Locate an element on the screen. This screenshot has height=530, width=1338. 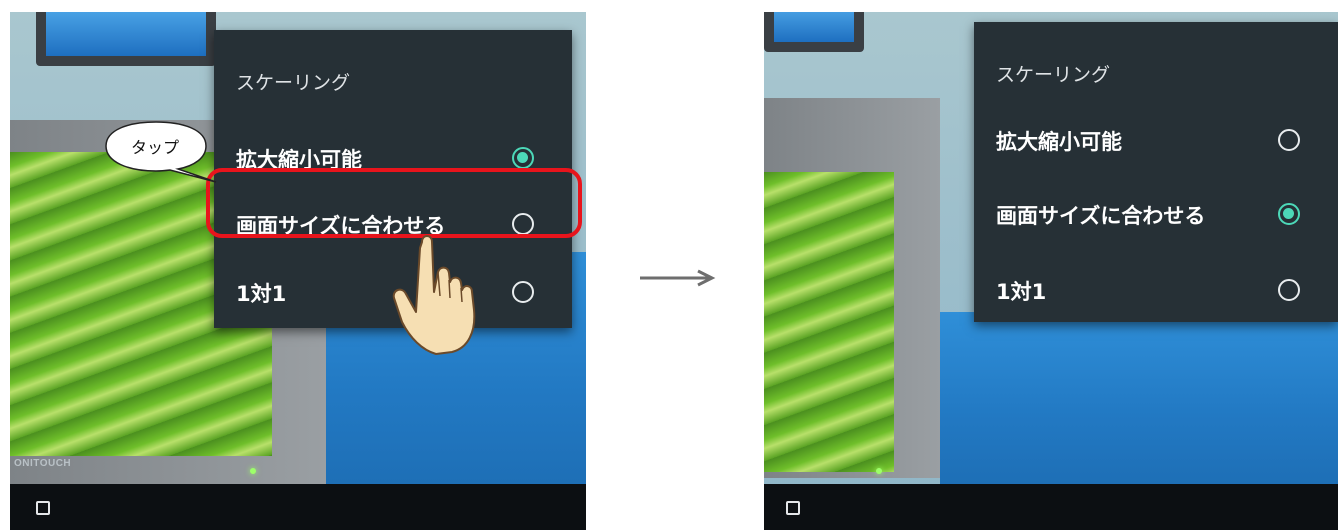
speech-bubble-icon: タップ is located at coordinates (162, 151).